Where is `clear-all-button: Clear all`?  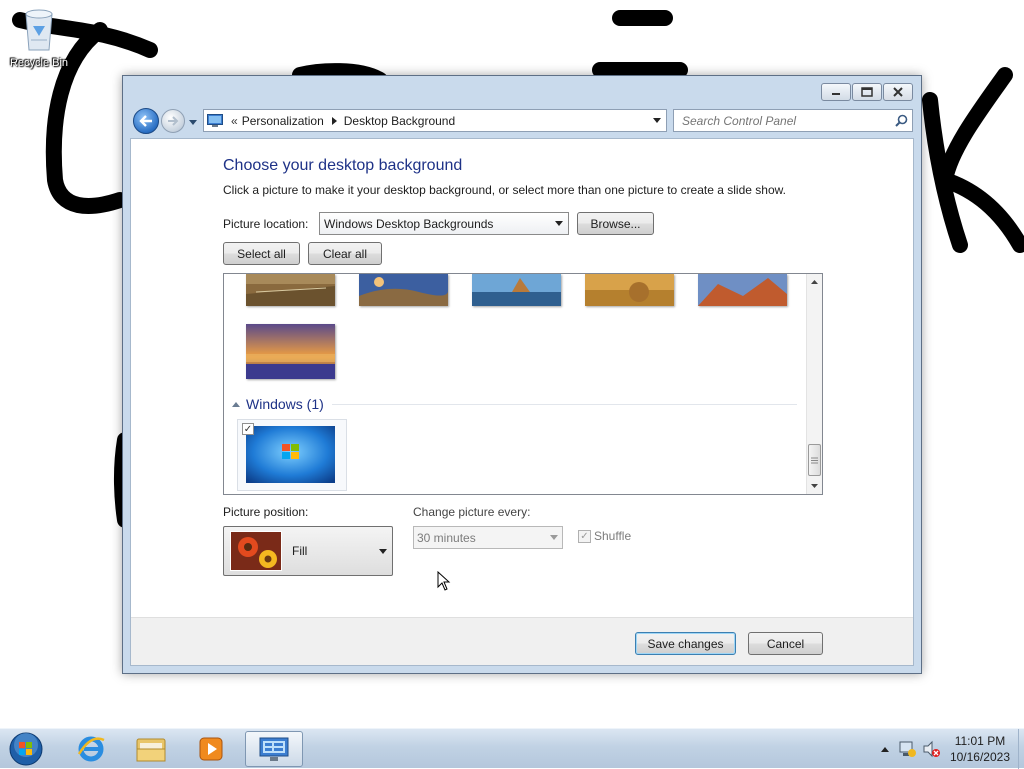 clear-all-button: Clear all is located at coordinates (345, 253).